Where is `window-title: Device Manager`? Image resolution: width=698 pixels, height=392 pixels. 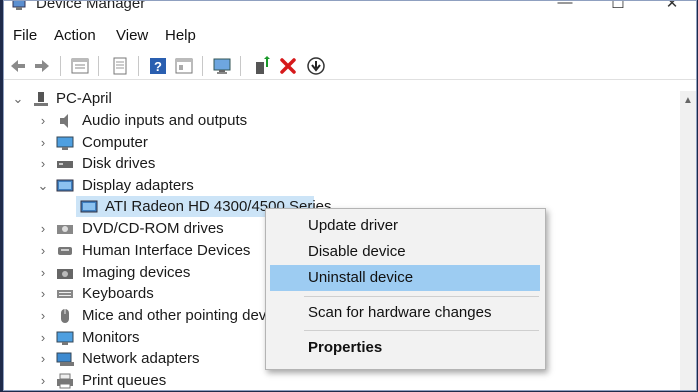 window-title: Device Manager is located at coordinates (91, 6).